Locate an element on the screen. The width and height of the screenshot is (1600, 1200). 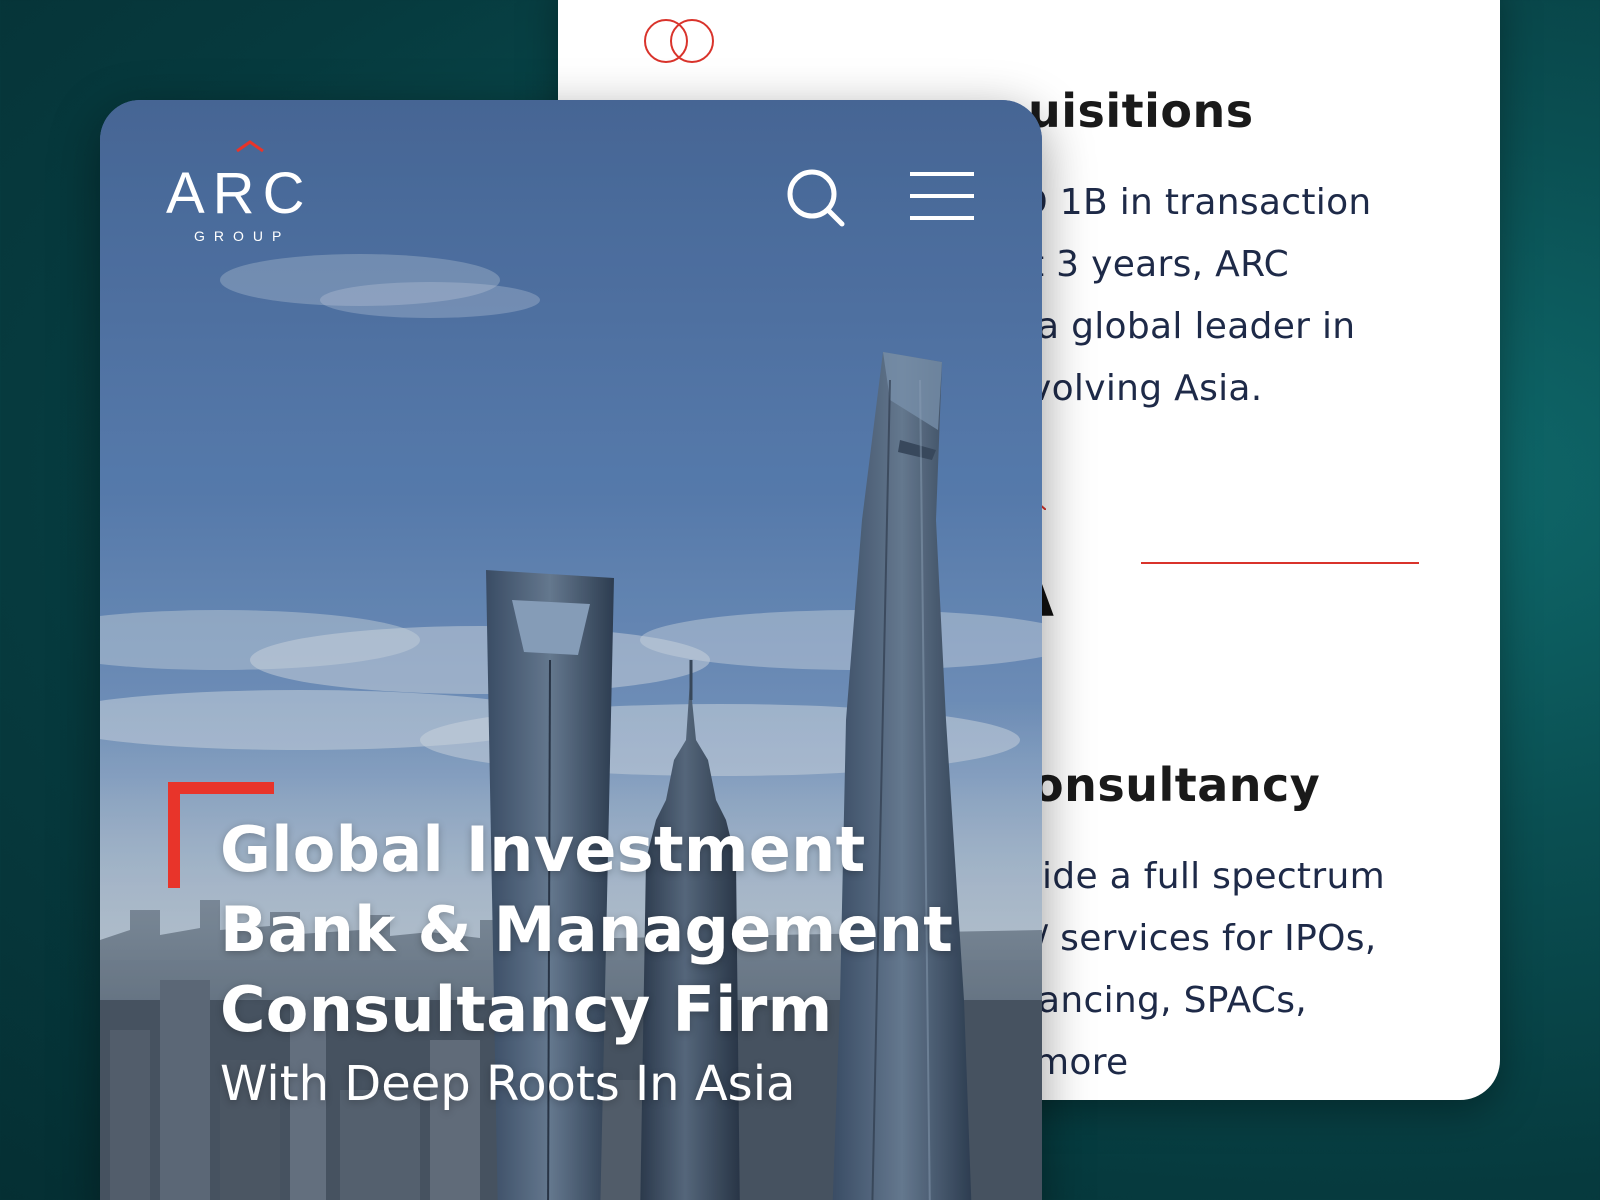
hero-title-line: Bank & Management is located at coordinates (587, 929).